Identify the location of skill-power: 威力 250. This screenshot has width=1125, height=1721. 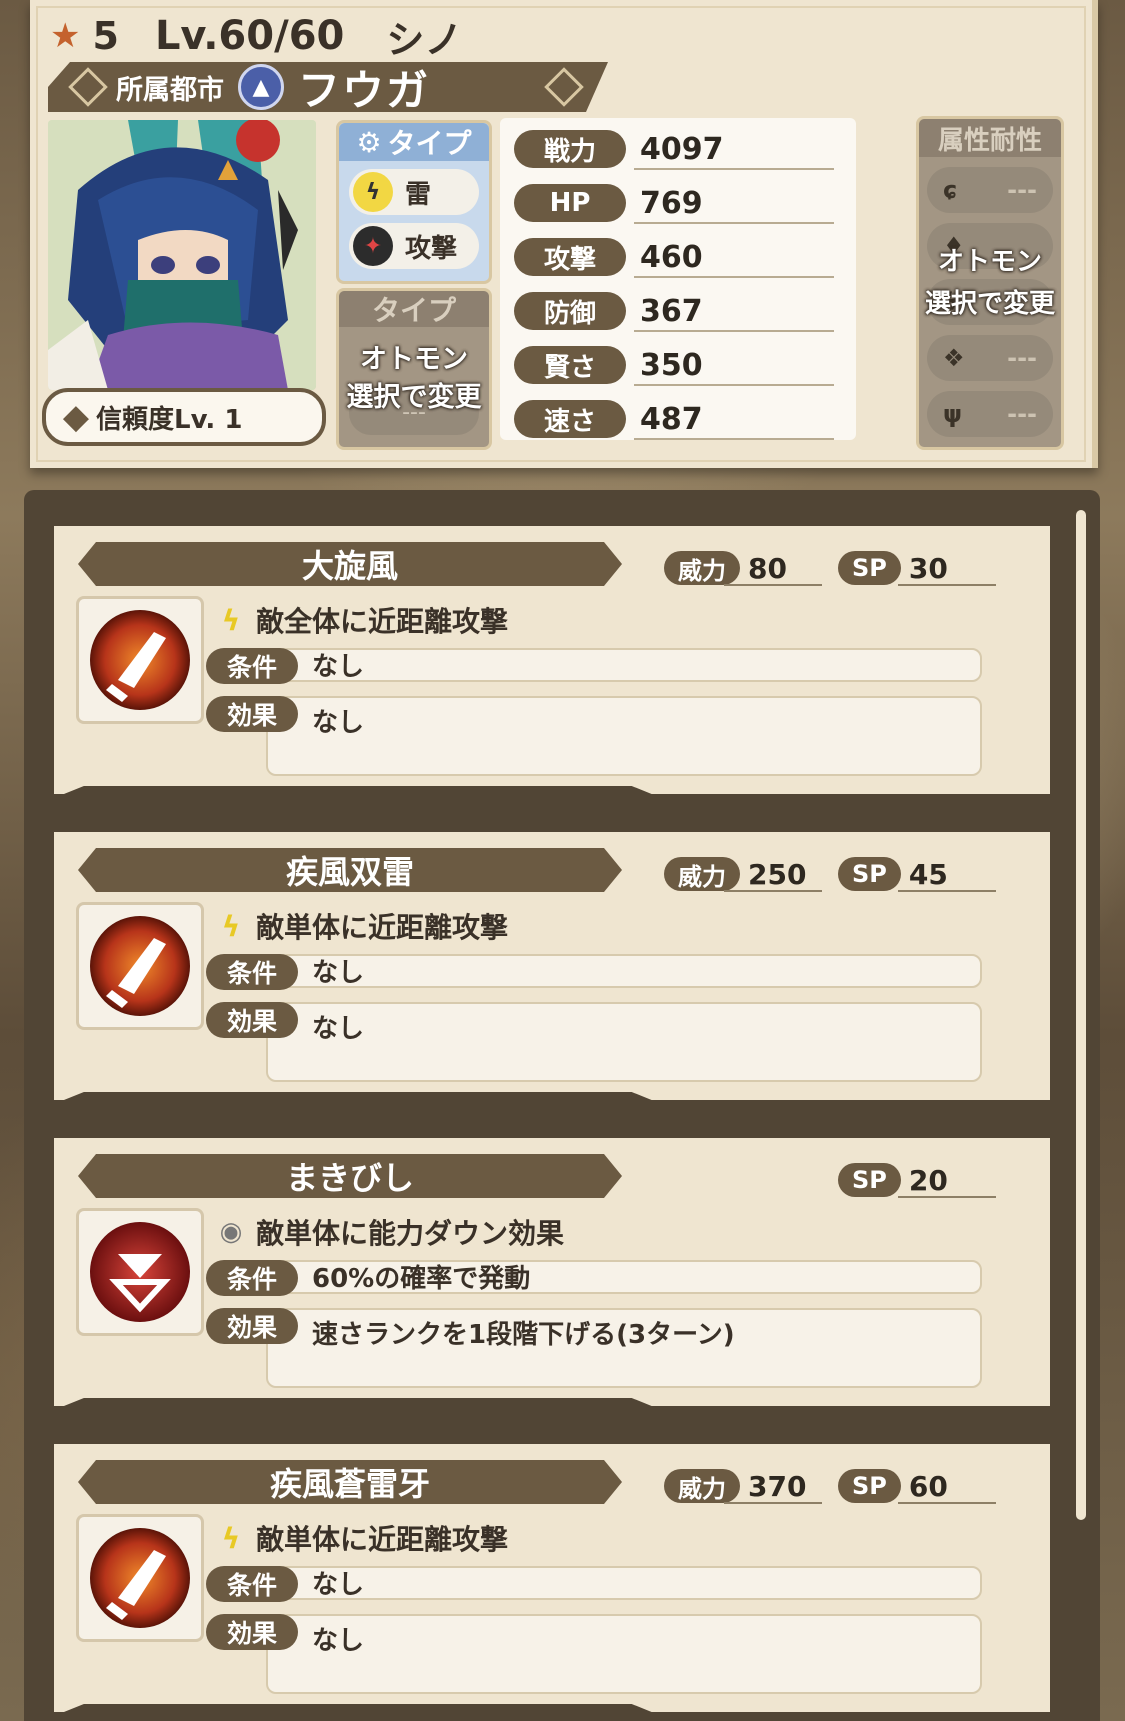
(743, 874).